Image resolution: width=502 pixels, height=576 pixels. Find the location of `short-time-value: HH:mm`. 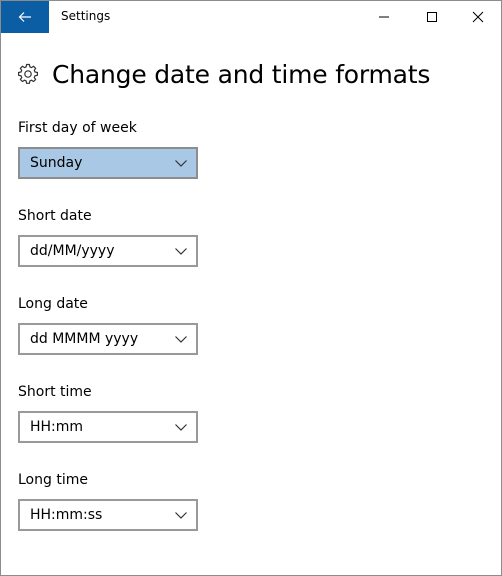

short-time-value: HH:mm is located at coordinates (57, 427).